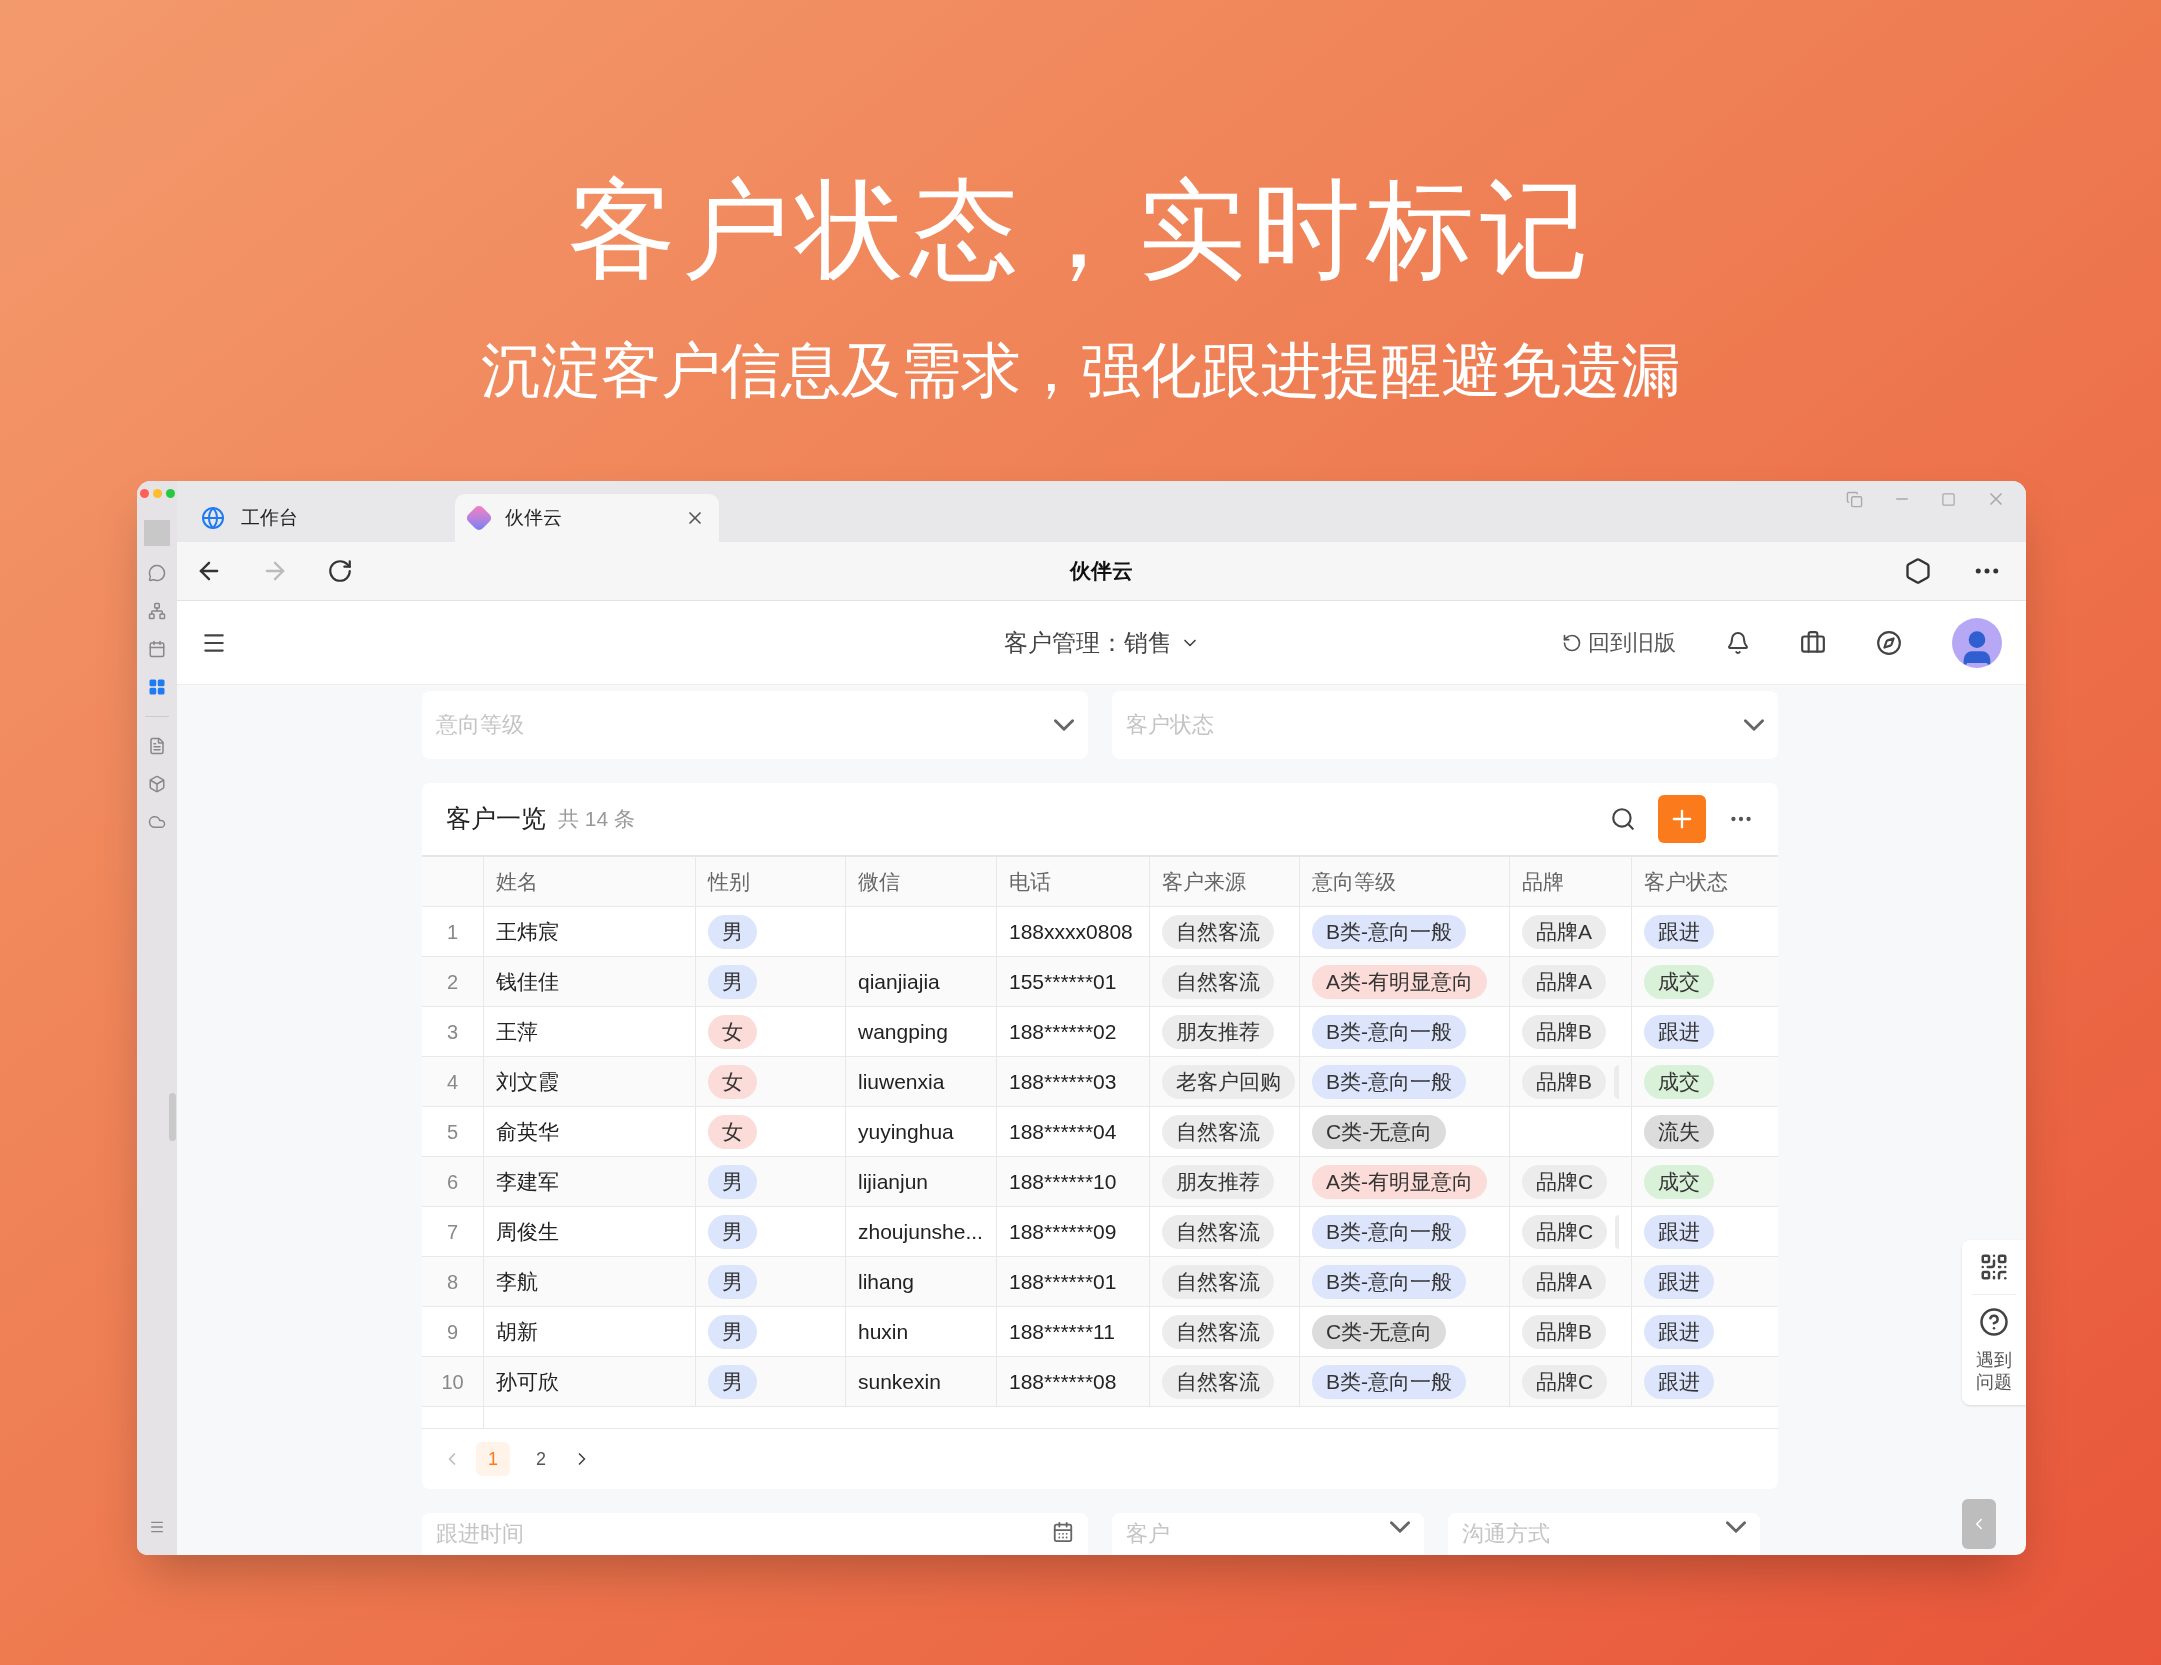 This screenshot has height=1665, width=2161. I want to click on avatar, so click(1977, 642).